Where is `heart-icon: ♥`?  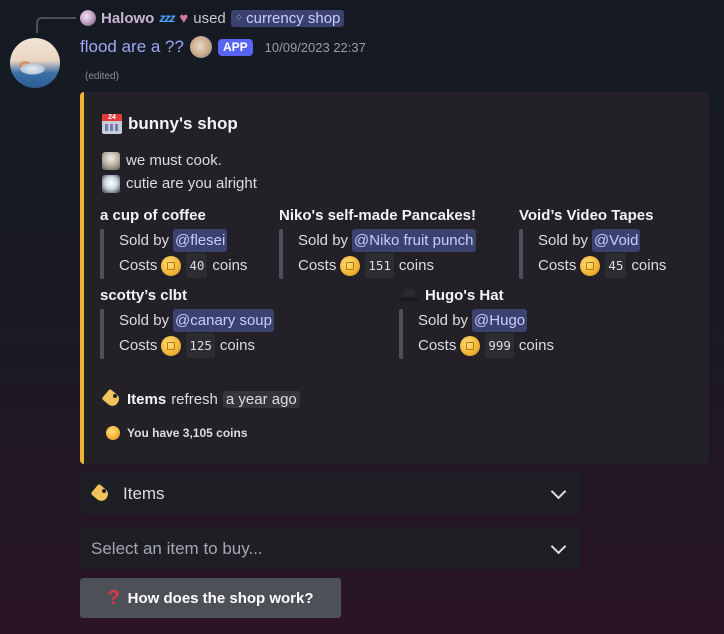
heart-icon: ♥ is located at coordinates (184, 18).